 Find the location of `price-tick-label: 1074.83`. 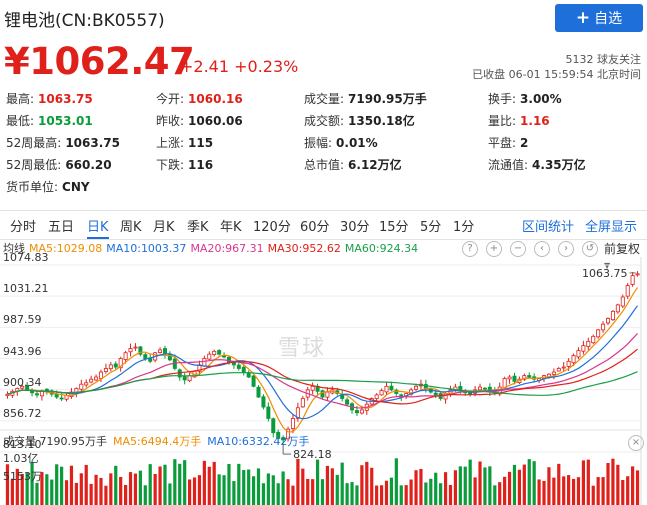

price-tick-label: 1074.83 is located at coordinates (26, 257).